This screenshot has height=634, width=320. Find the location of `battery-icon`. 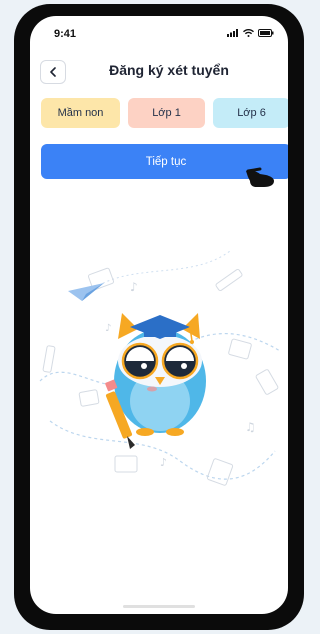

battery-icon is located at coordinates (266, 33).